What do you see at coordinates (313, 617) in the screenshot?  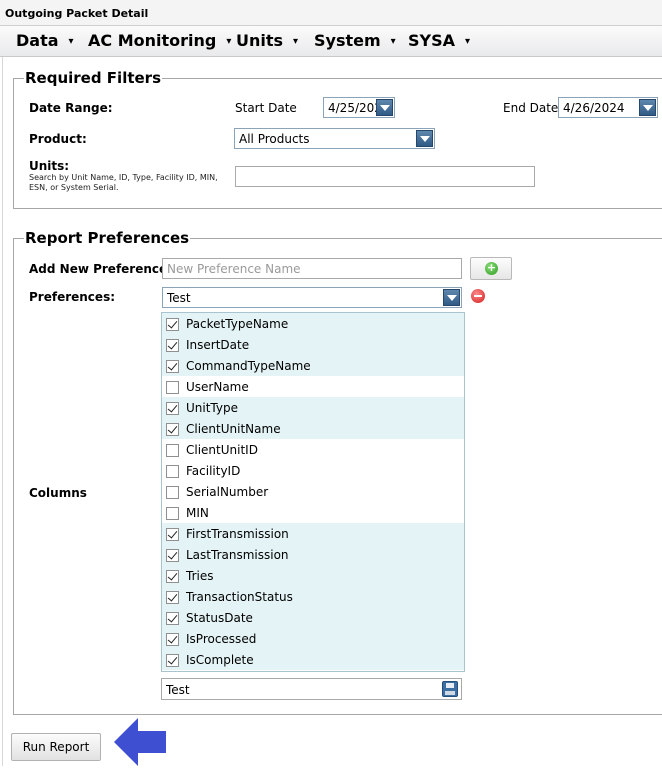 I see `column-option-row: StatusDate` at bounding box center [313, 617].